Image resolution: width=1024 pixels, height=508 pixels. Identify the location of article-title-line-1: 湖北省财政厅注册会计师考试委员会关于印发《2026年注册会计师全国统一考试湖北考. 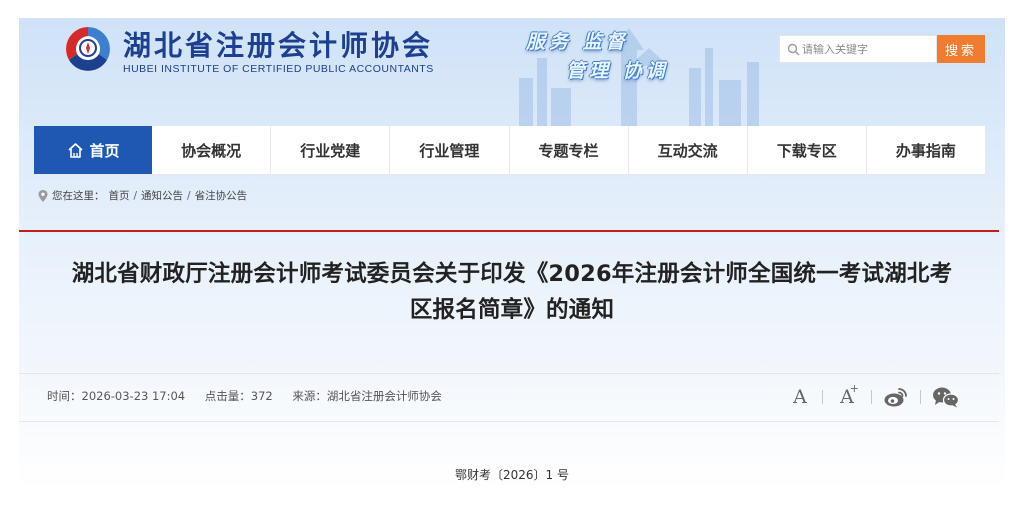
(512, 274).